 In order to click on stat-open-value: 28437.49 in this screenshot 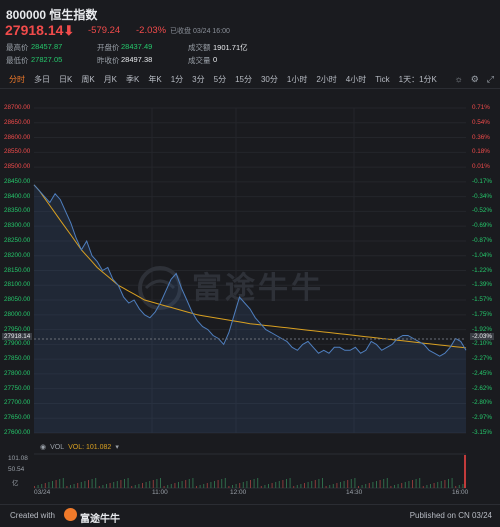, I will do `click(137, 46)`.